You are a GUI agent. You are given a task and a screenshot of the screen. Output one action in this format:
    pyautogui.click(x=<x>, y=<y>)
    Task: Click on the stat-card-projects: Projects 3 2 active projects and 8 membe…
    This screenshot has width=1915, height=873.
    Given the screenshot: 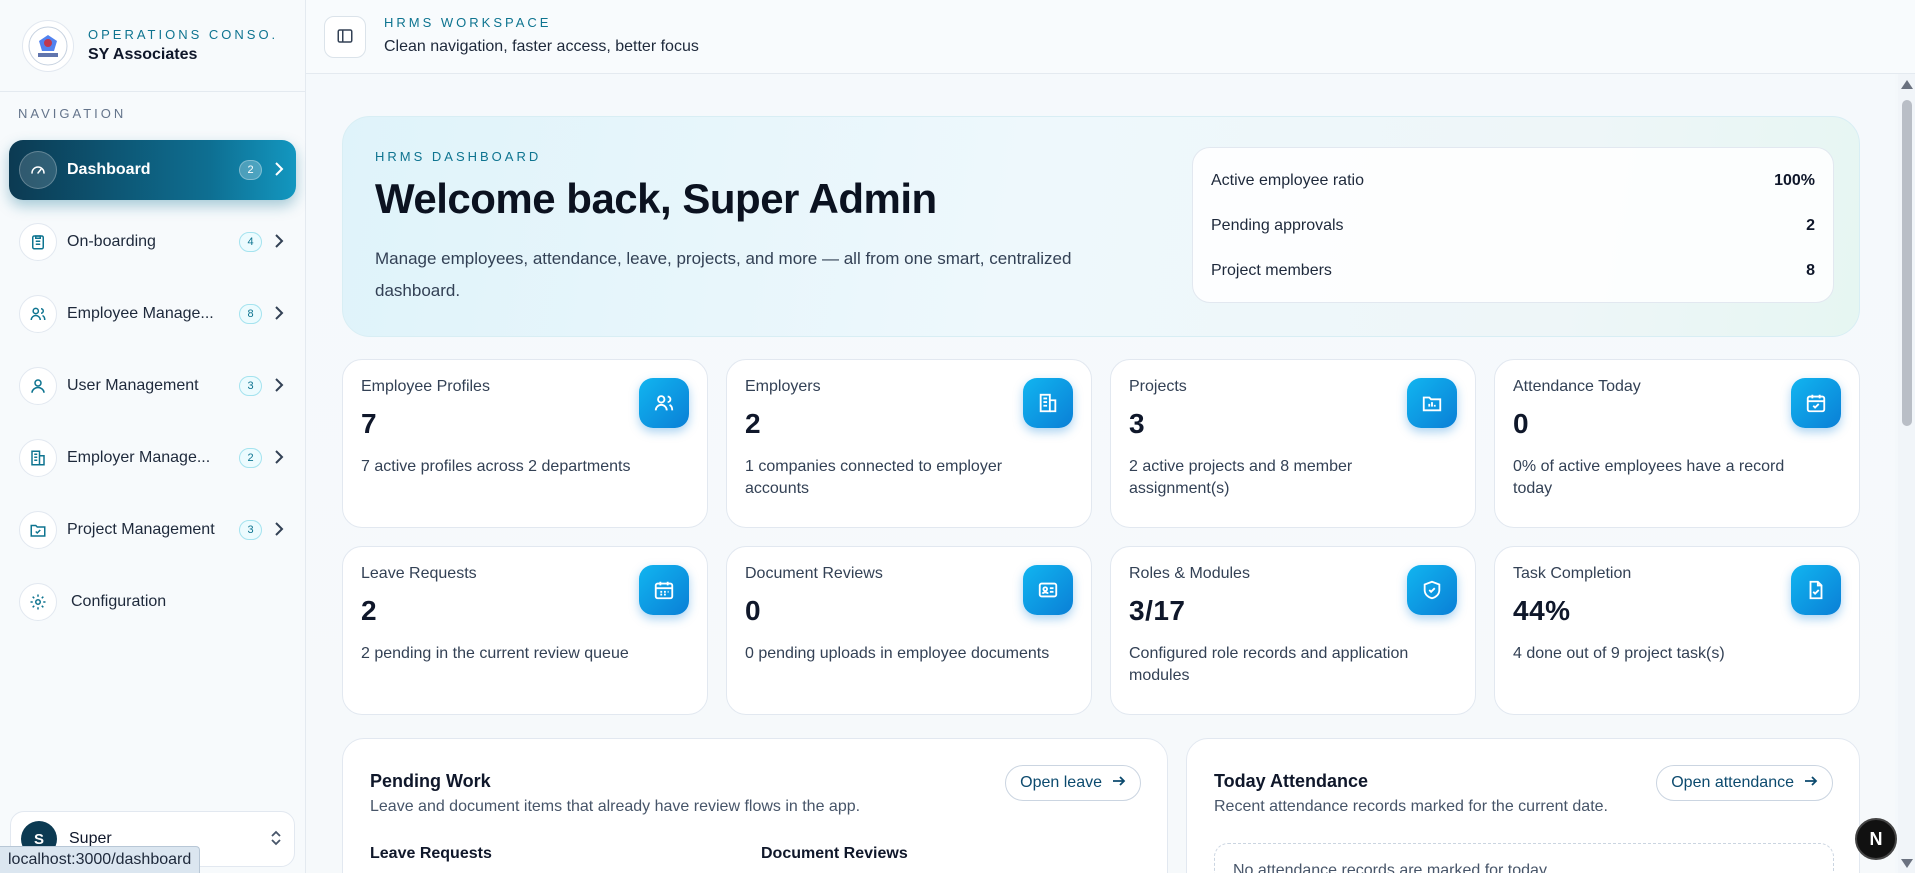 What is the action you would take?
    pyautogui.click(x=1293, y=443)
    